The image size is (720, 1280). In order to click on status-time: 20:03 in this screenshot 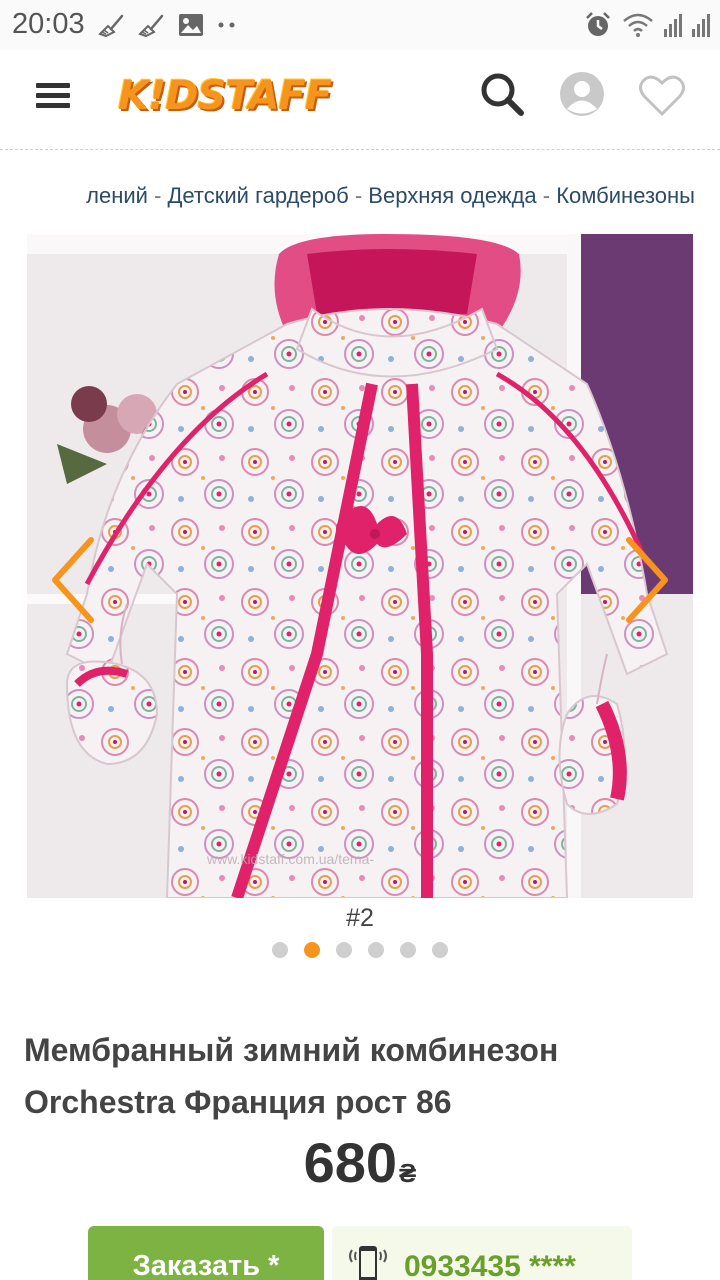, I will do `click(48, 24)`.